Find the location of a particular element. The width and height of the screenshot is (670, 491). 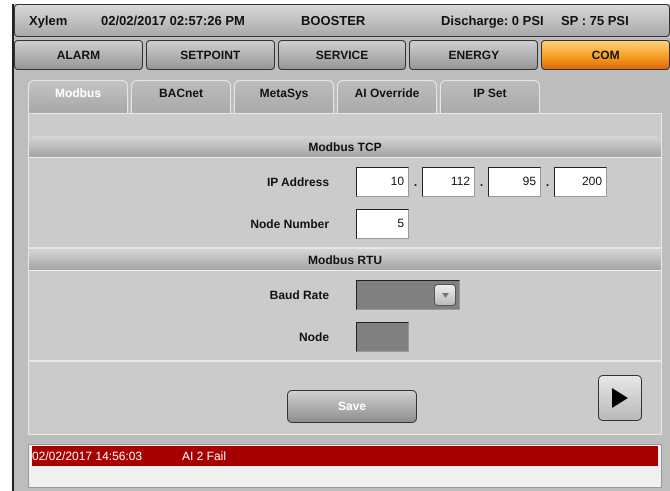

nav-tab: COM is located at coordinates (605, 55).